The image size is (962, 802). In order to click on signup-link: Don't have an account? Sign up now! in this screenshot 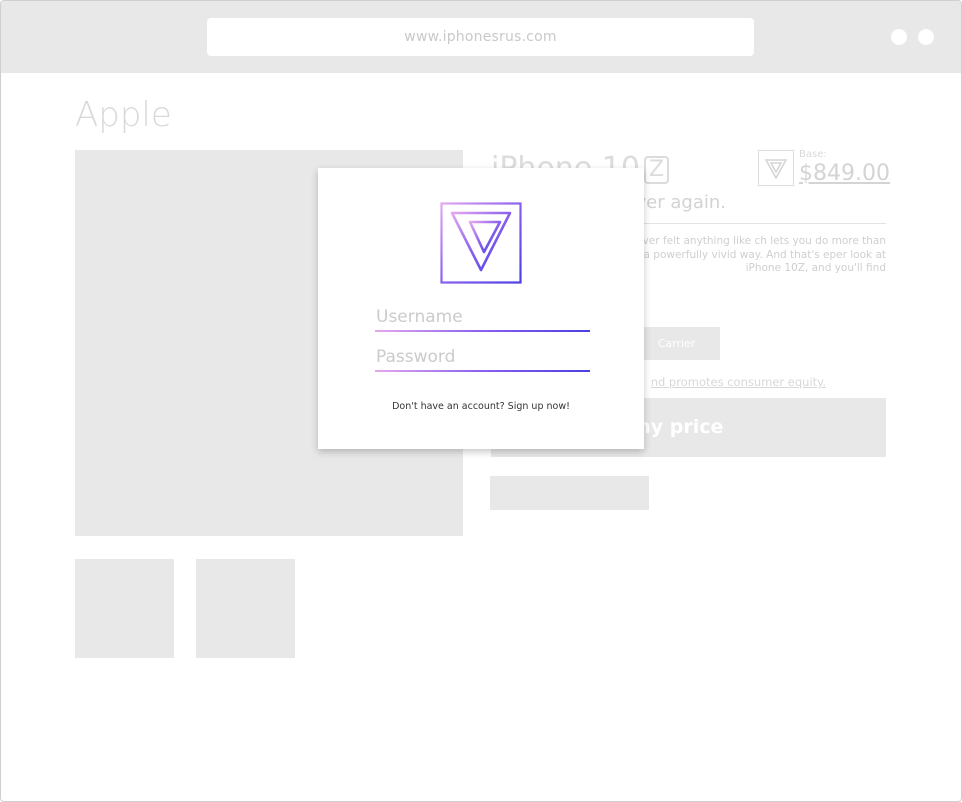, I will do `click(481, 406)`.